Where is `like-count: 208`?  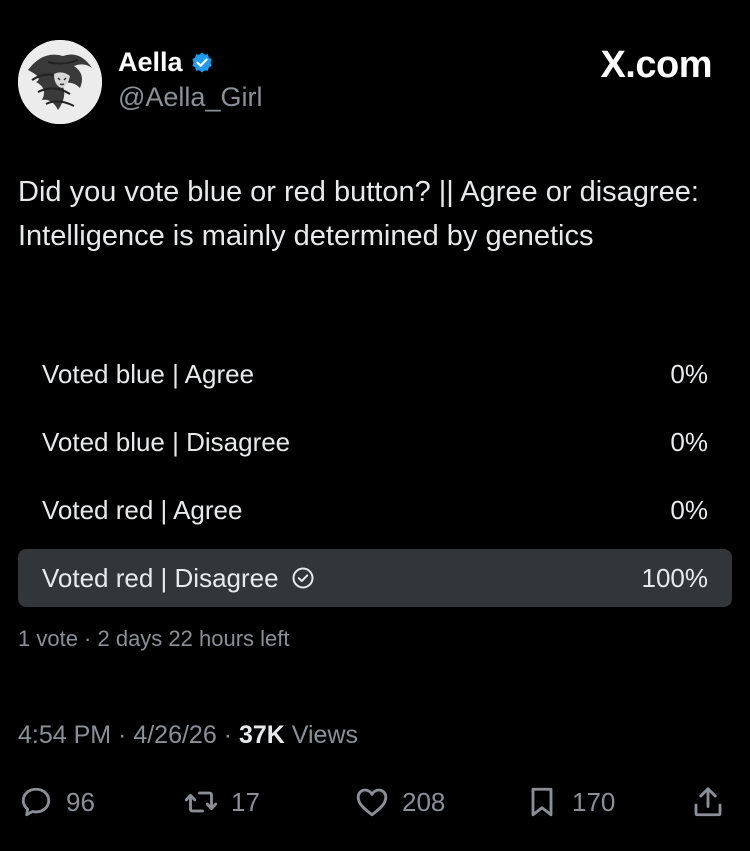
like-count: 208 is located at coordinates (424, 801).